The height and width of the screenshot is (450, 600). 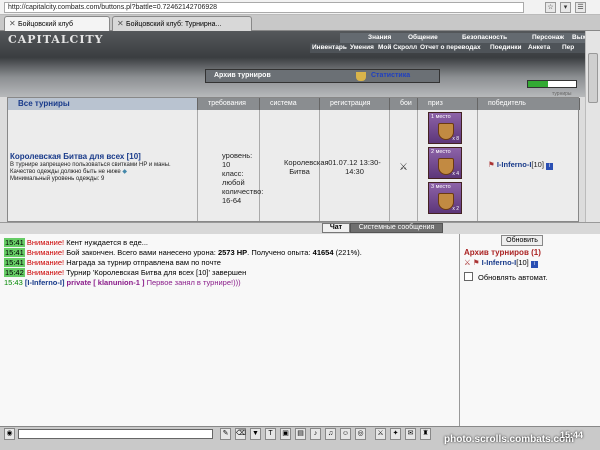 What do you see at coordinates (315, 434) in the screenshot?
I see `music-icon: ♪` at bounding box center [315, 434].